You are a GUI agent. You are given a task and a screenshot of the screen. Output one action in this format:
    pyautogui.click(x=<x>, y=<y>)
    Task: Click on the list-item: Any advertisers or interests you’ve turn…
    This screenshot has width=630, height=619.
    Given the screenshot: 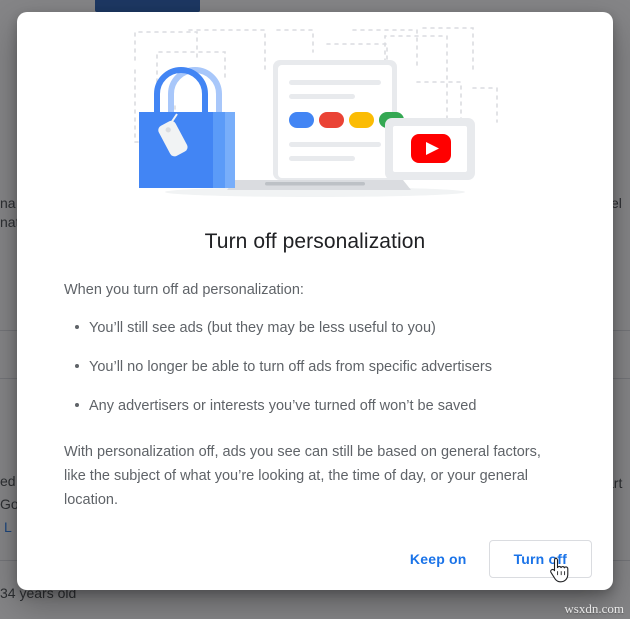 What is the action you would take?
    pyautogui.click(x=320, y=406)
    